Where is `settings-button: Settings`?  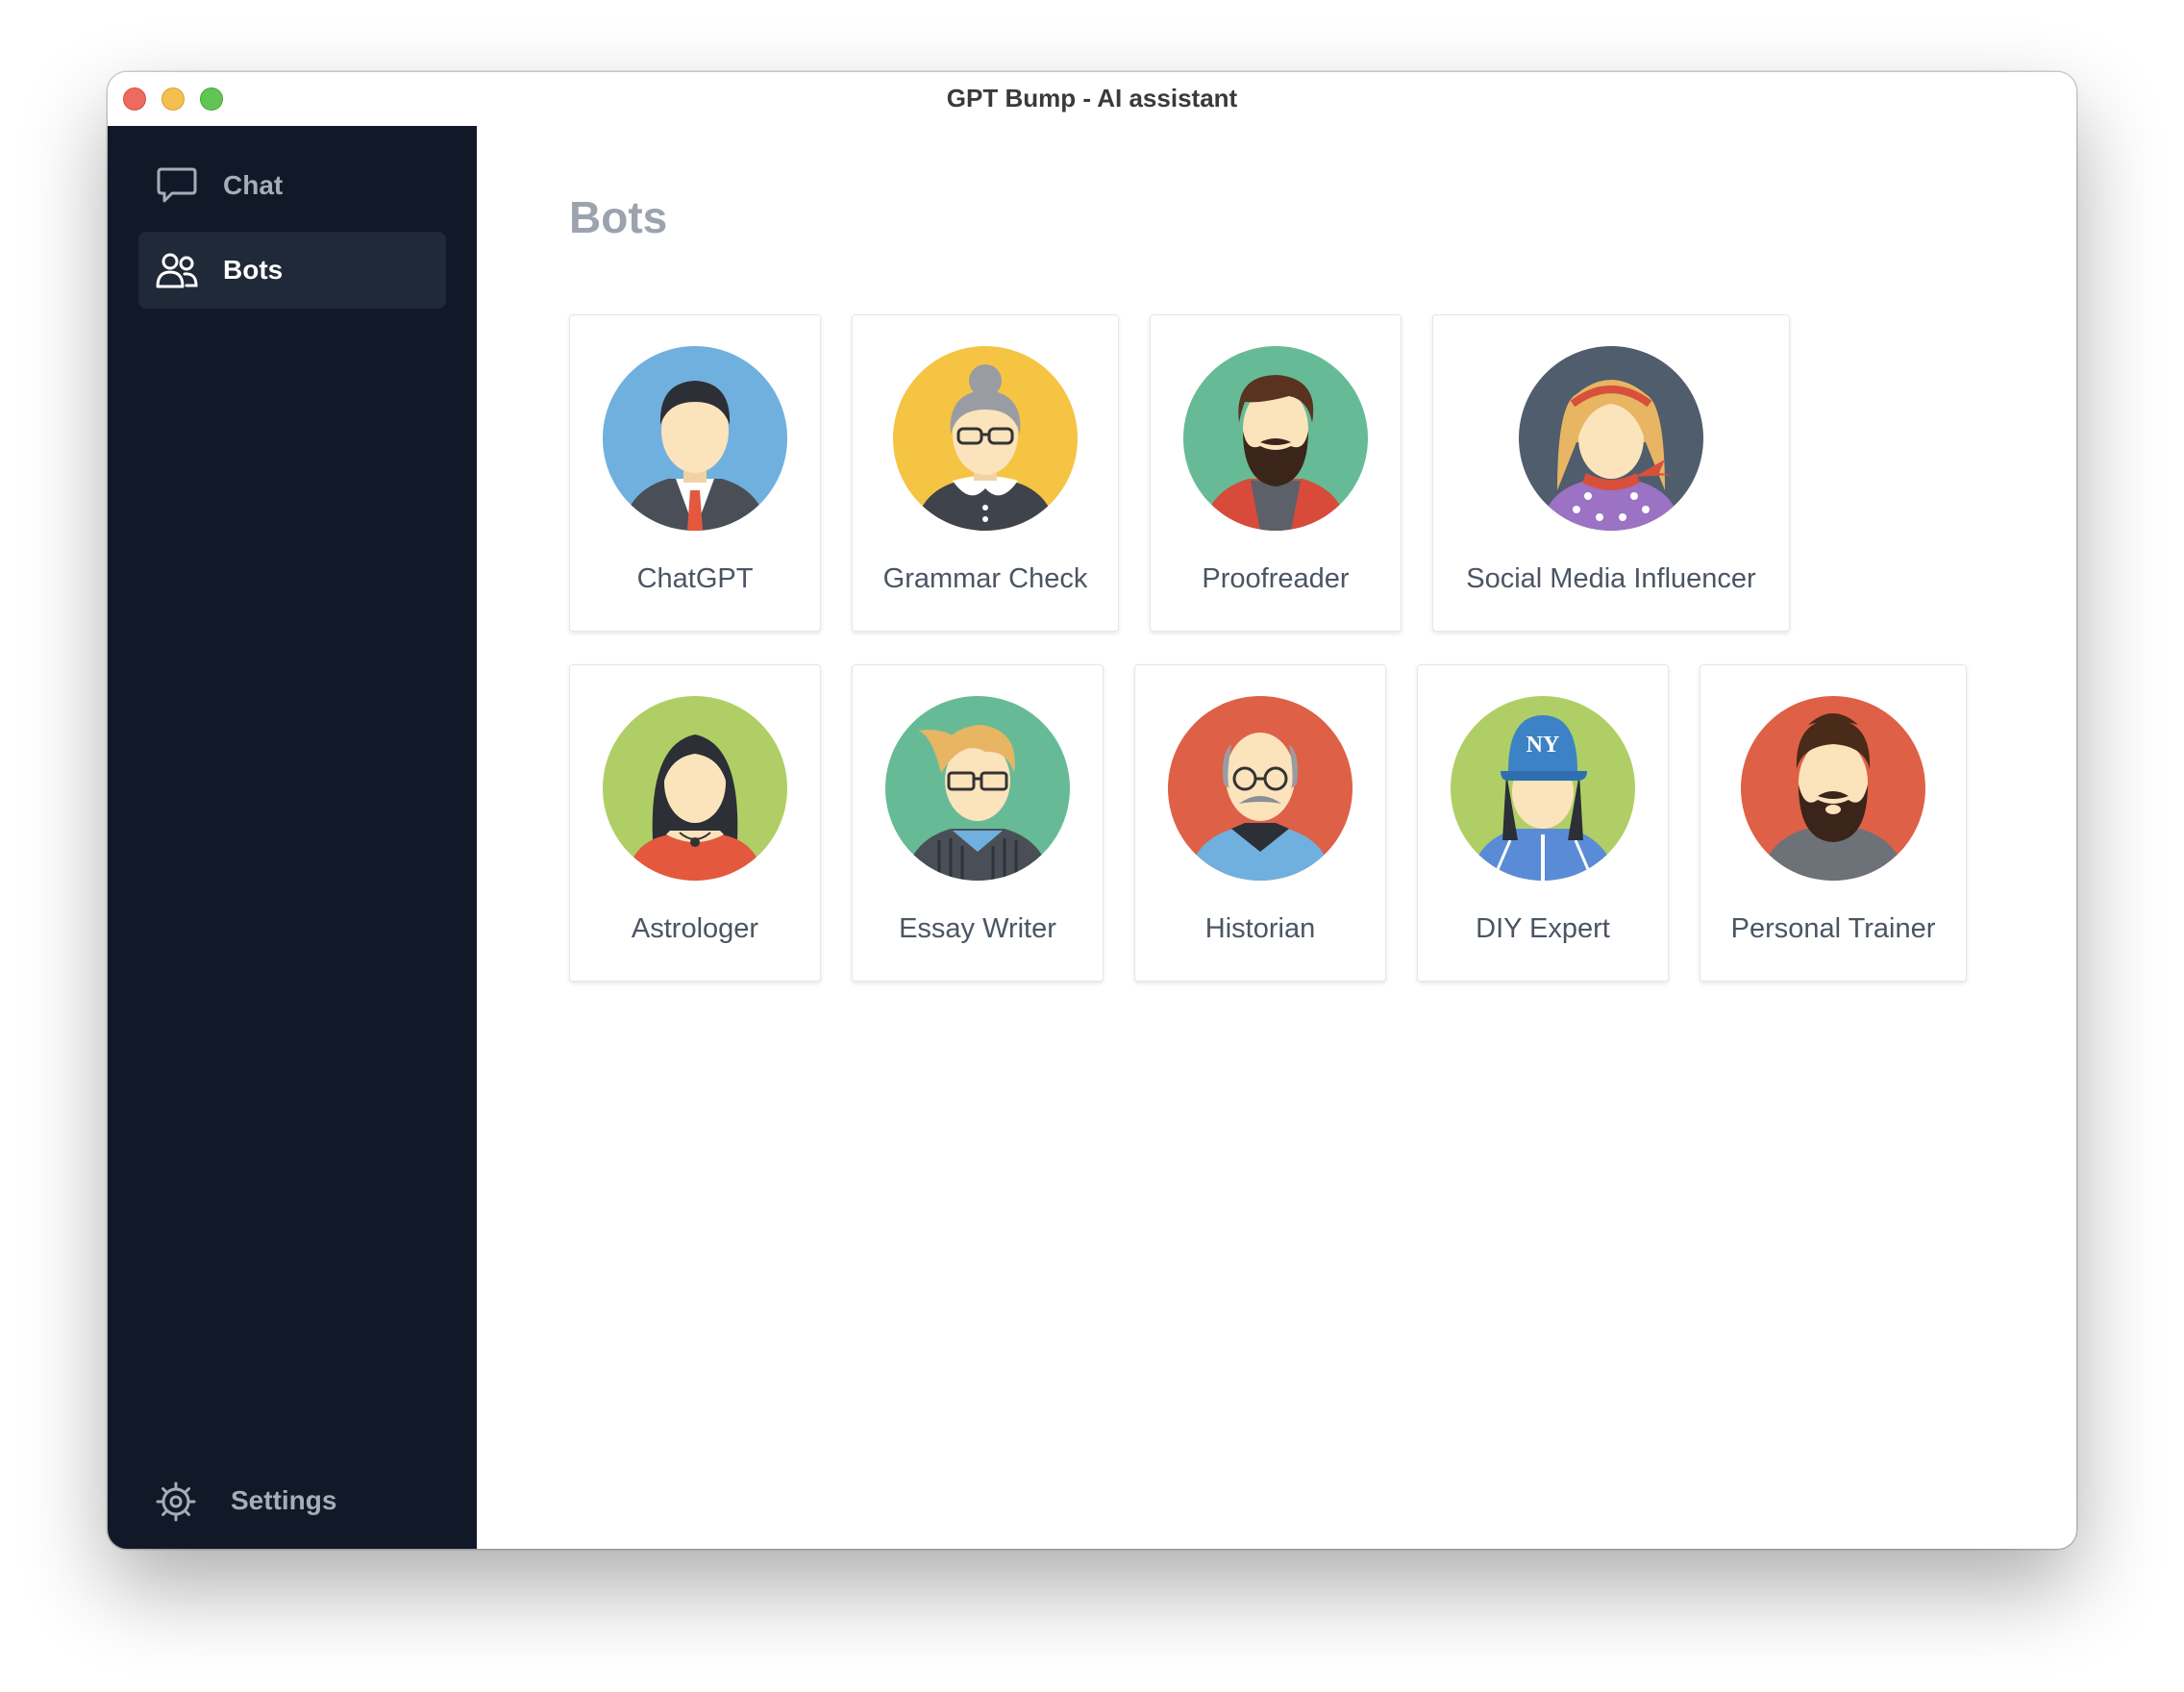 settings-button: Settings is located at coordinates (292, 1500).